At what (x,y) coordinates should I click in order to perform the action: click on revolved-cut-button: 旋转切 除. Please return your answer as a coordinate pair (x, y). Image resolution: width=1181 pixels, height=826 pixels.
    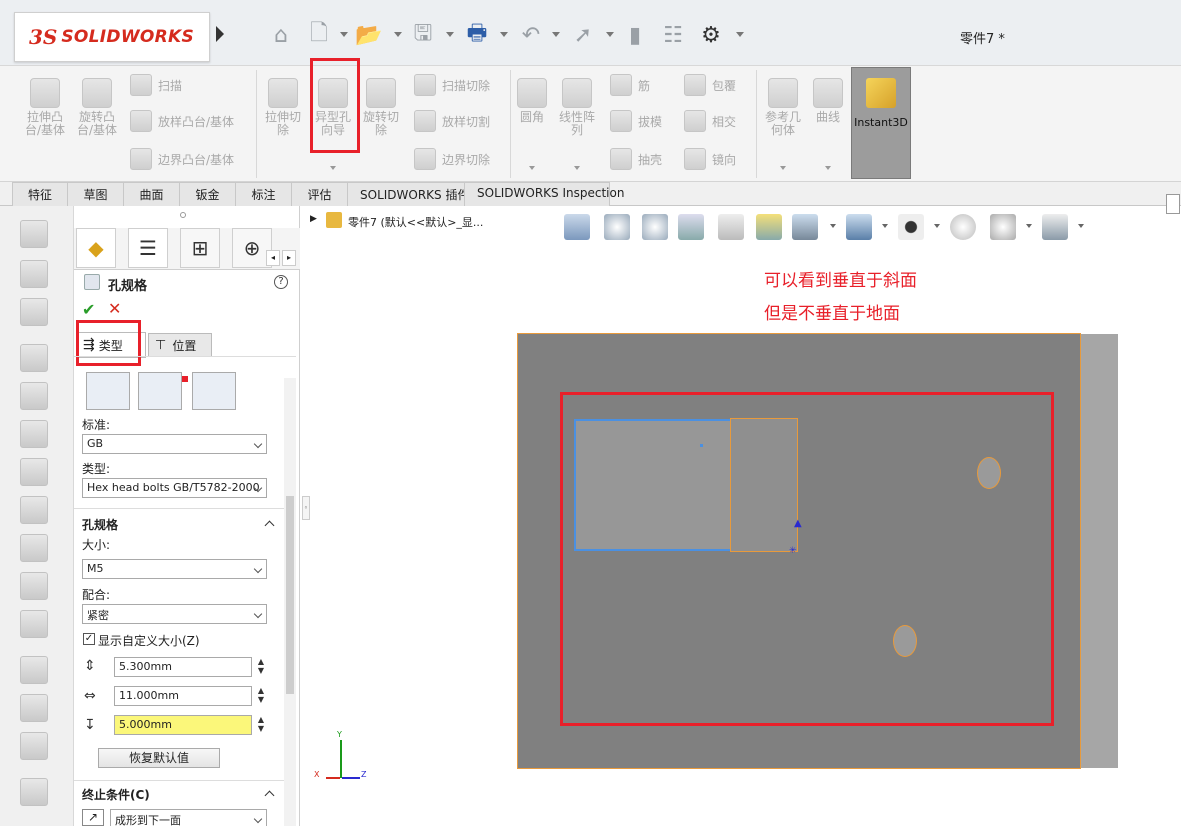
    Looking at the image, I should click on (381, 107).